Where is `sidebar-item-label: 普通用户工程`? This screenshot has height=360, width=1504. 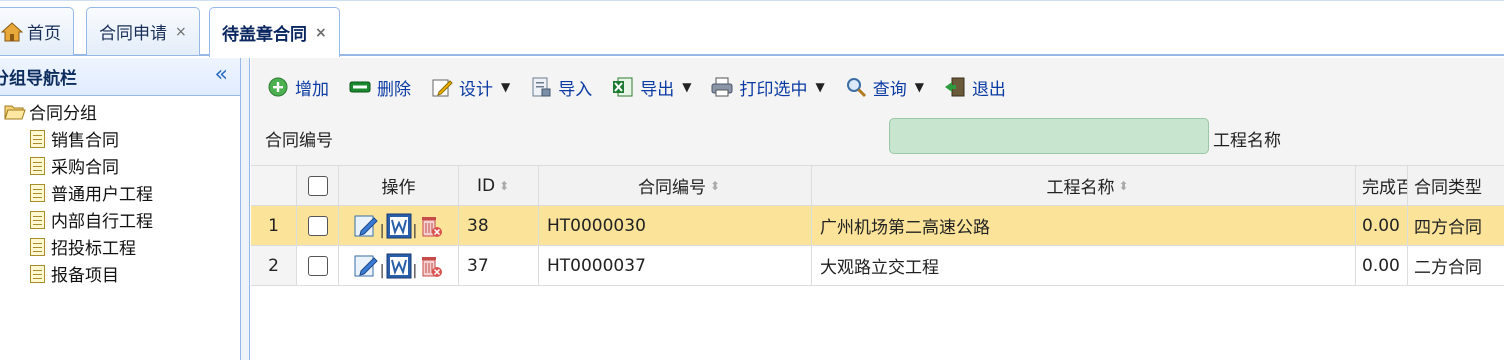
sidebar-item-label: 普通用户工程 is located at coordinates (102, 195).